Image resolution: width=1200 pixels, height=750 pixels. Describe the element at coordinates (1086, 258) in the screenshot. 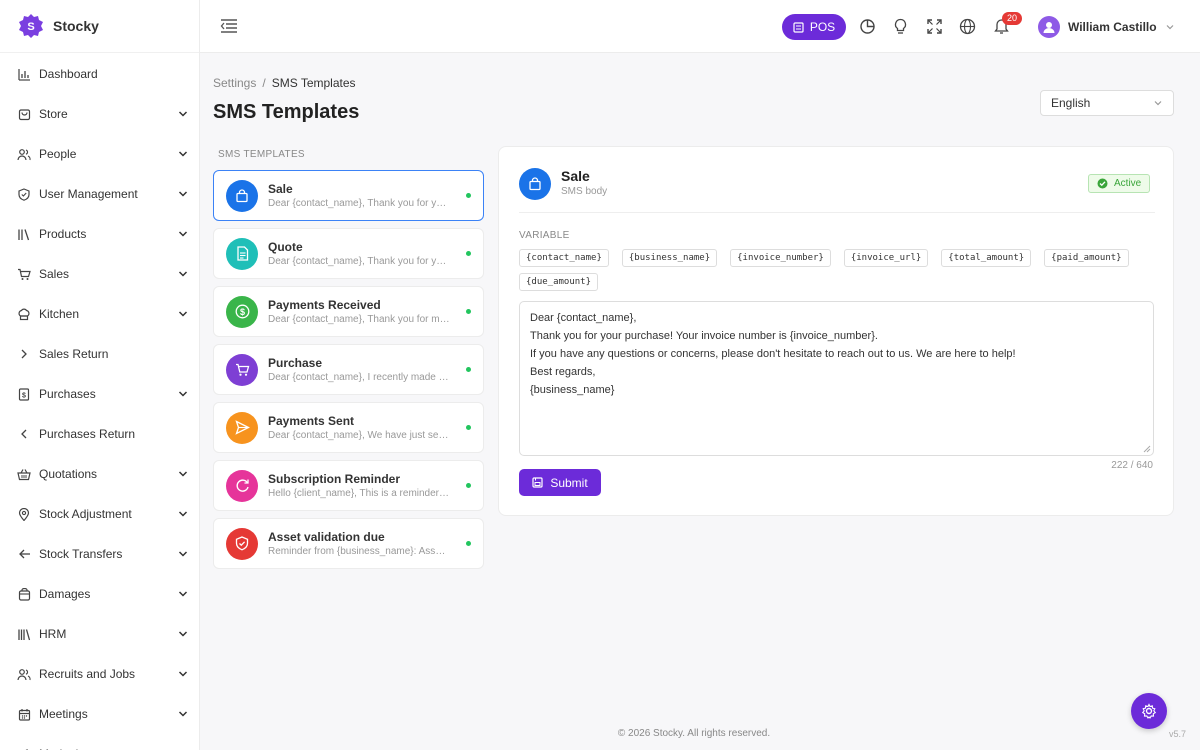

I see `variable-chip: {paid_amount}` at that location.